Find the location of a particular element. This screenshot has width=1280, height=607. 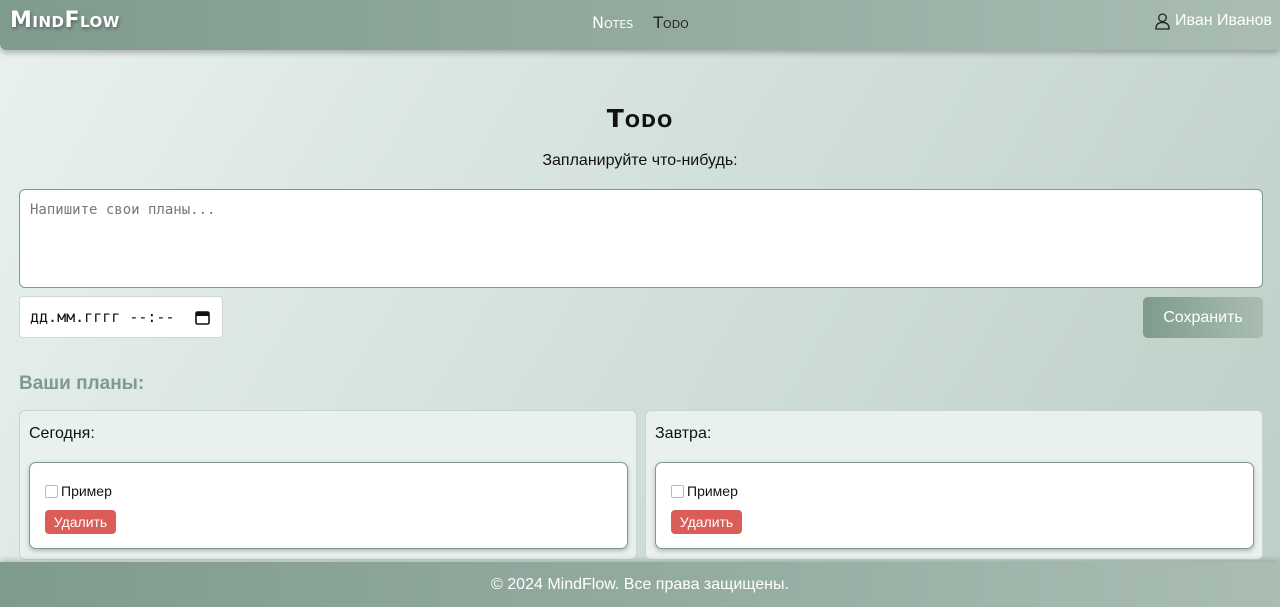

day-card-today: Сегодня: Пример Удалить is located at coordinates (328, 485).